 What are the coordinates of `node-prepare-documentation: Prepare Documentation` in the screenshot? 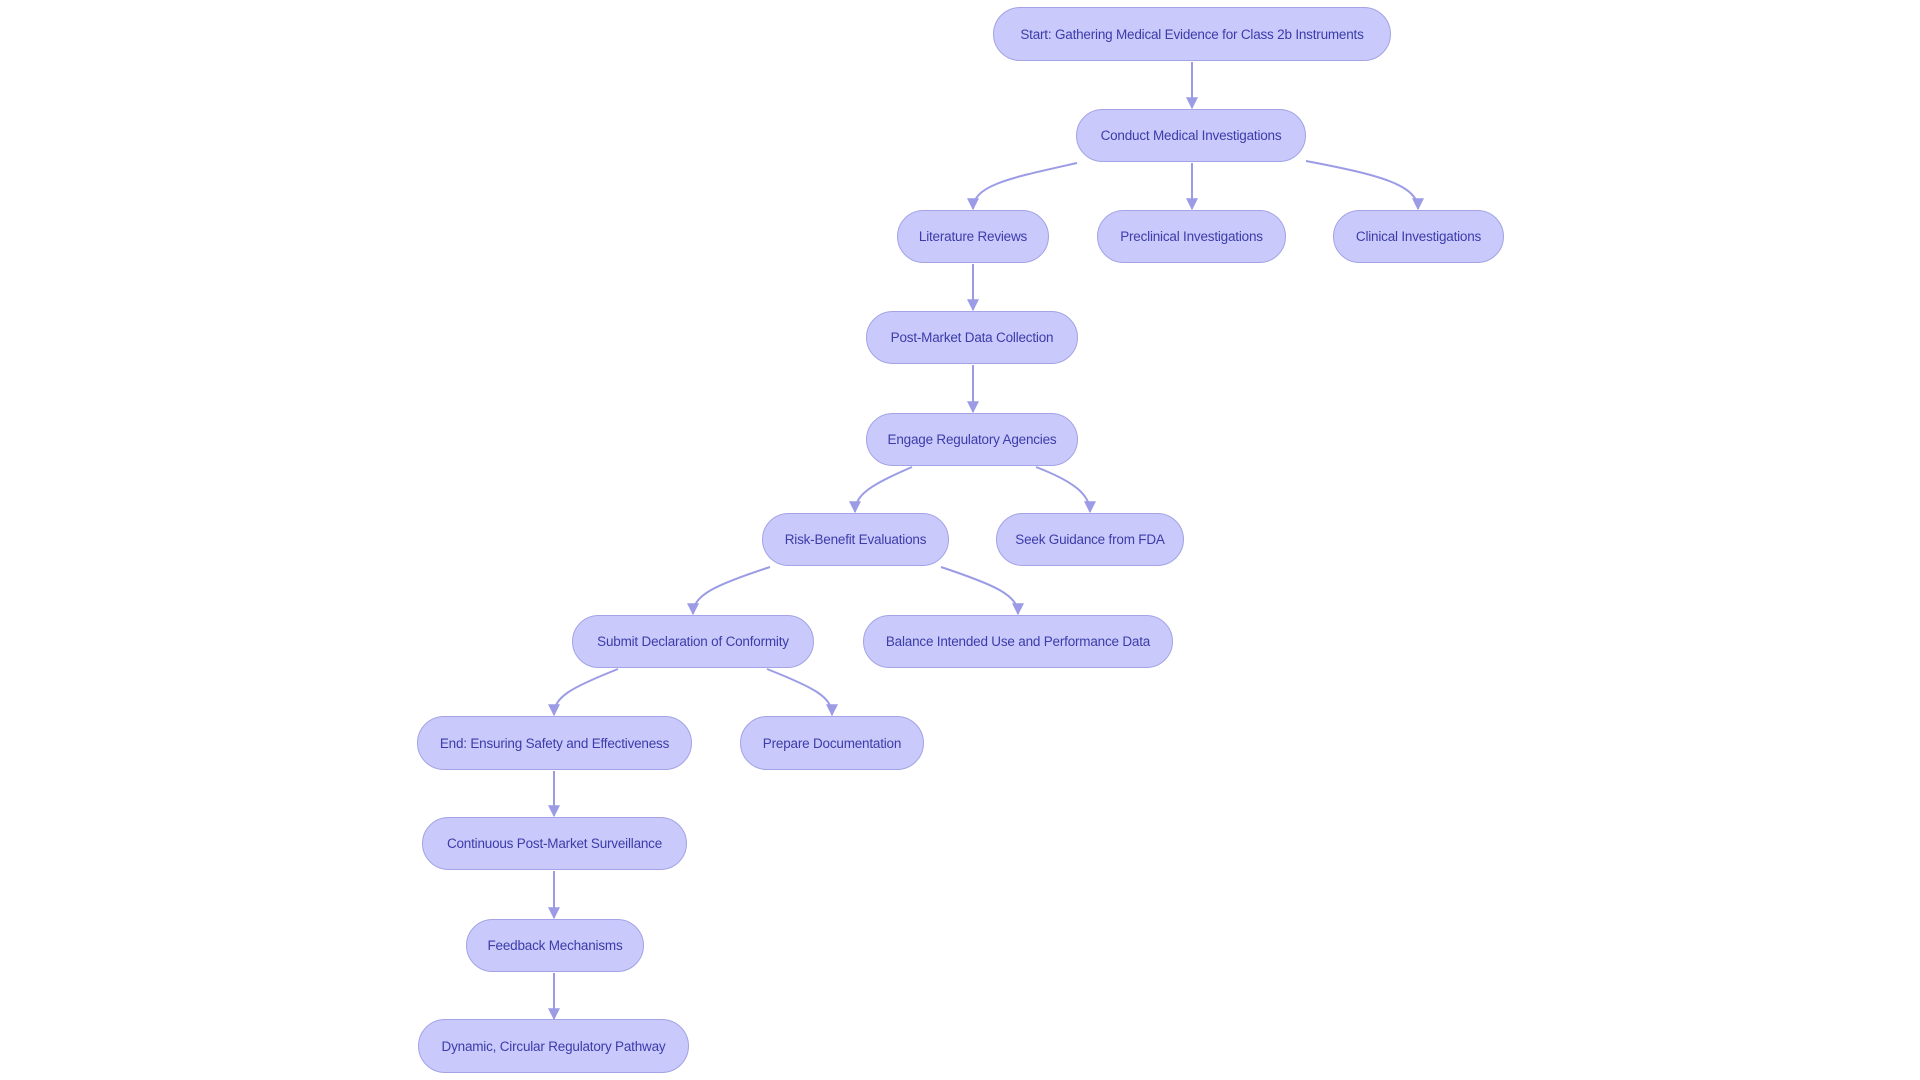 It's located at (832, 743).